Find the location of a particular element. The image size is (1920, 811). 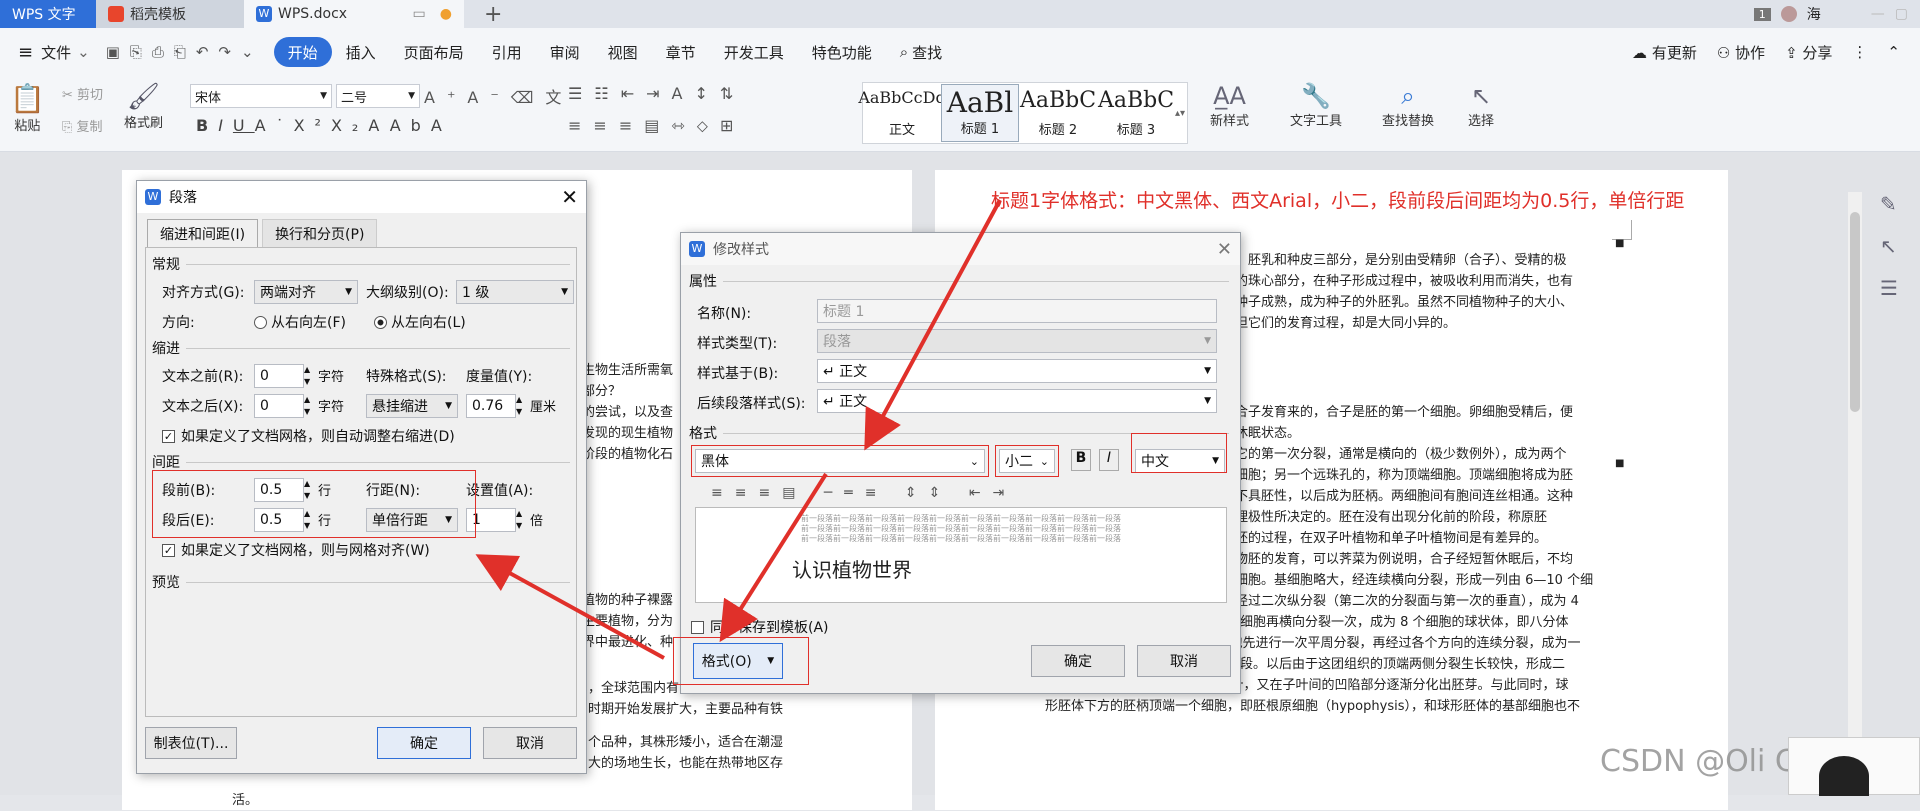

arrow-to-spacing is located at coordinates (570, 607).